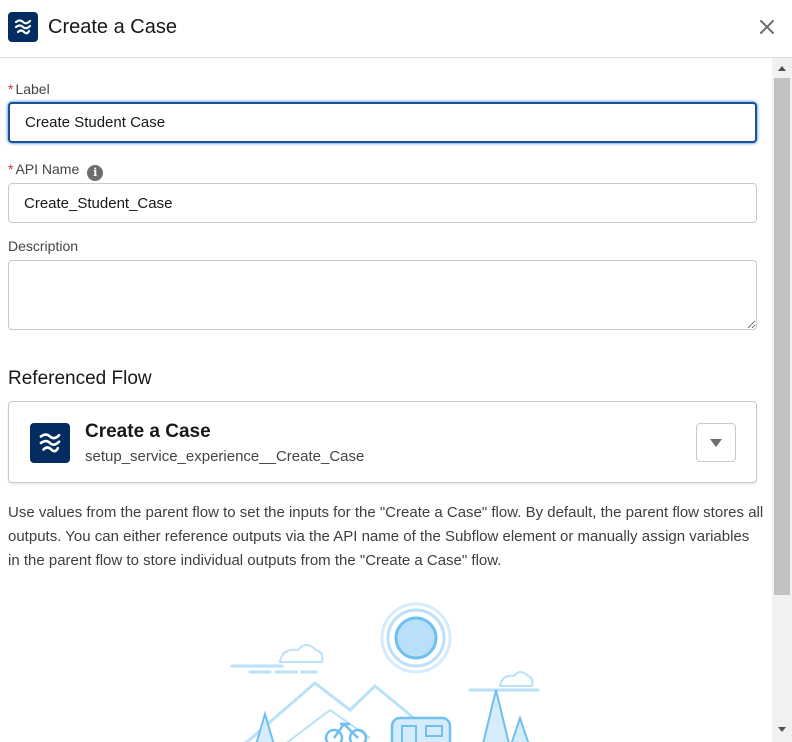 Image resolution: width=792 pixels, height=742 pixels. I want to click on referenced-flow-heading: Referenced Flow, so click(80, 378).